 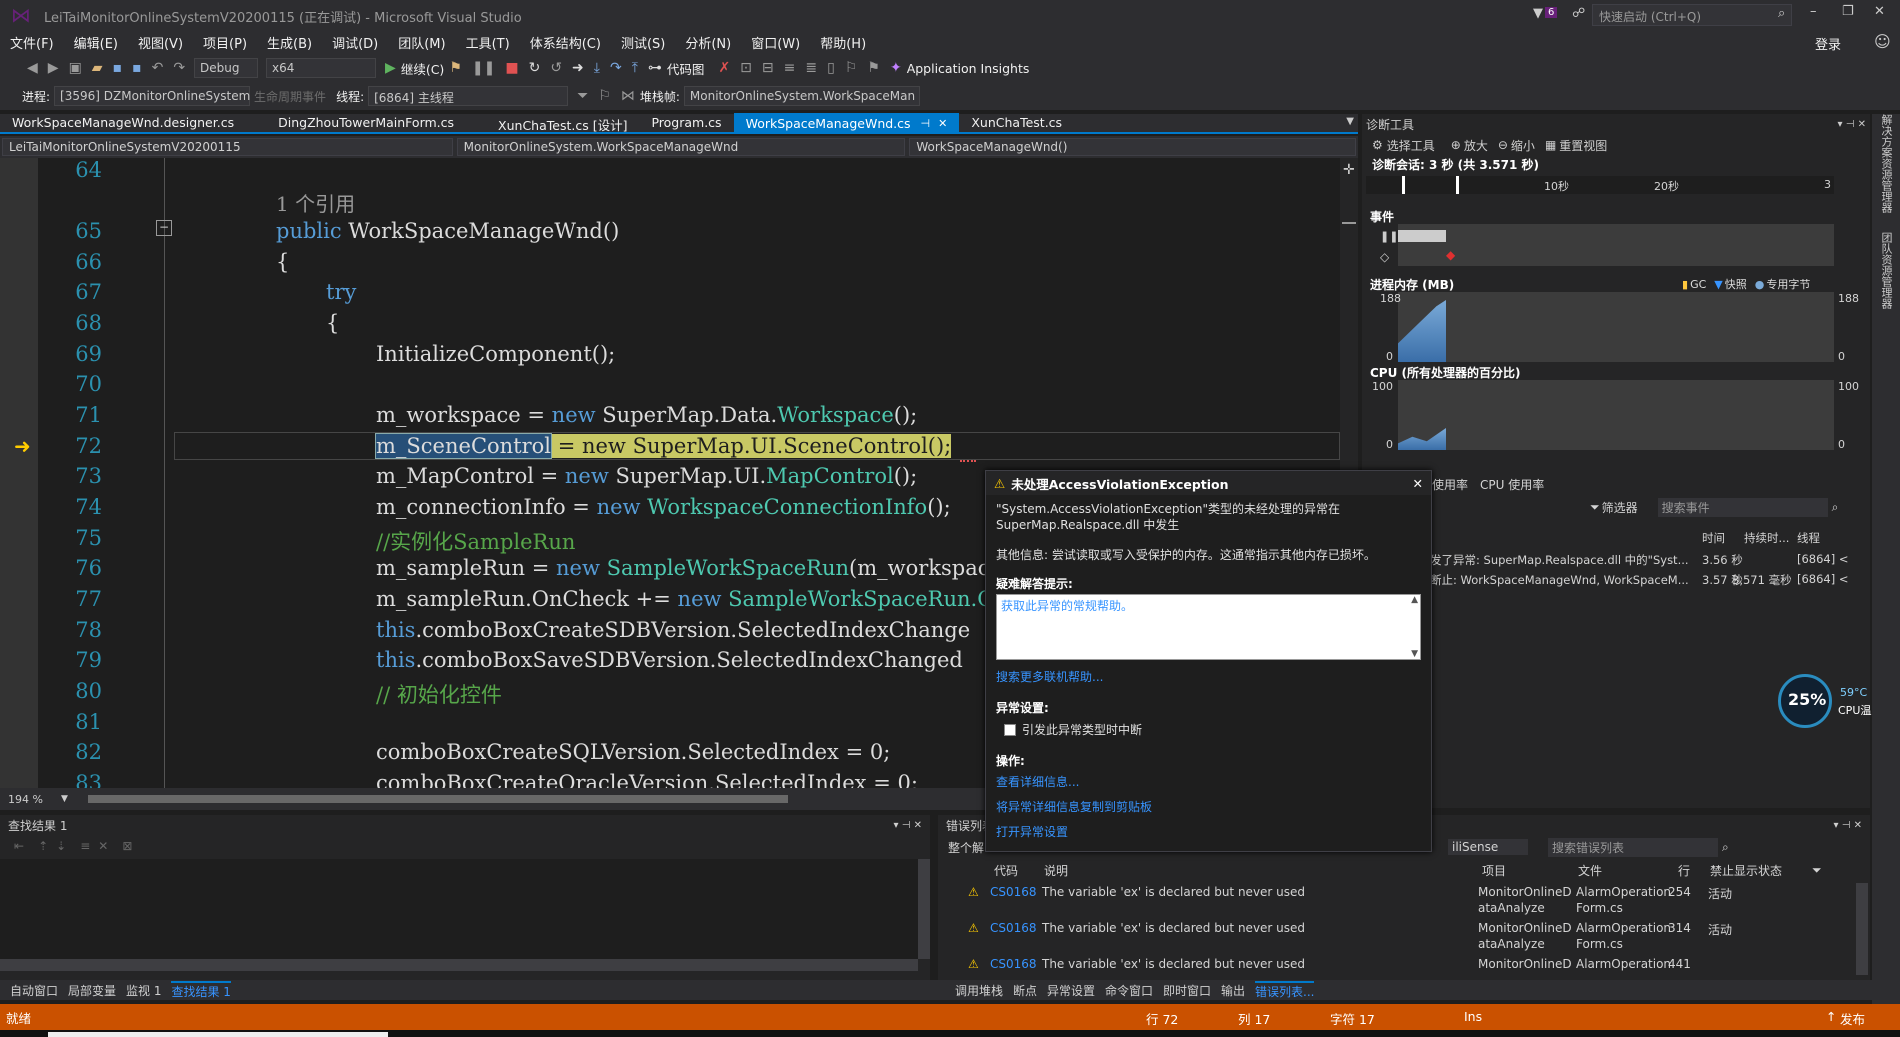 What do you see at coordinates (801, 96) in the screenshot?
I see `stack-frame-select: MonitorOnlineSystem.WorkSpaceMan` at bounding box center [801, 96].